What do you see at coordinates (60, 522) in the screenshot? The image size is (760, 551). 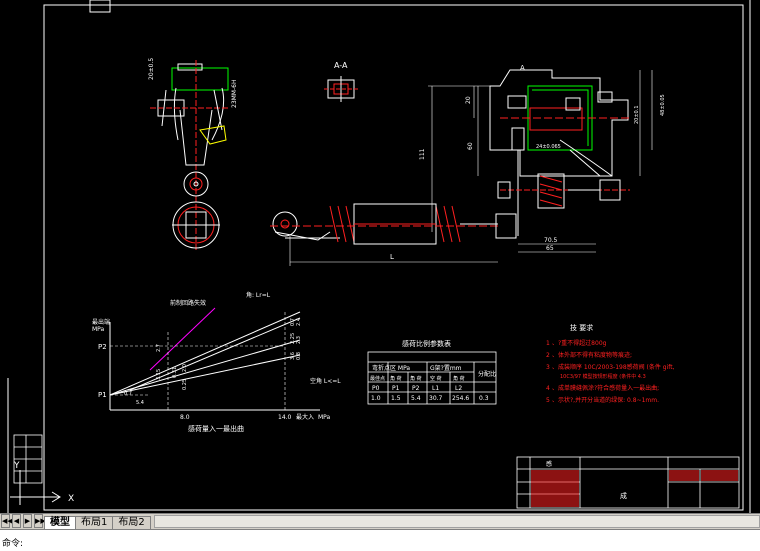 I see `tab-model: 模型` at bounding box center [60, 522].